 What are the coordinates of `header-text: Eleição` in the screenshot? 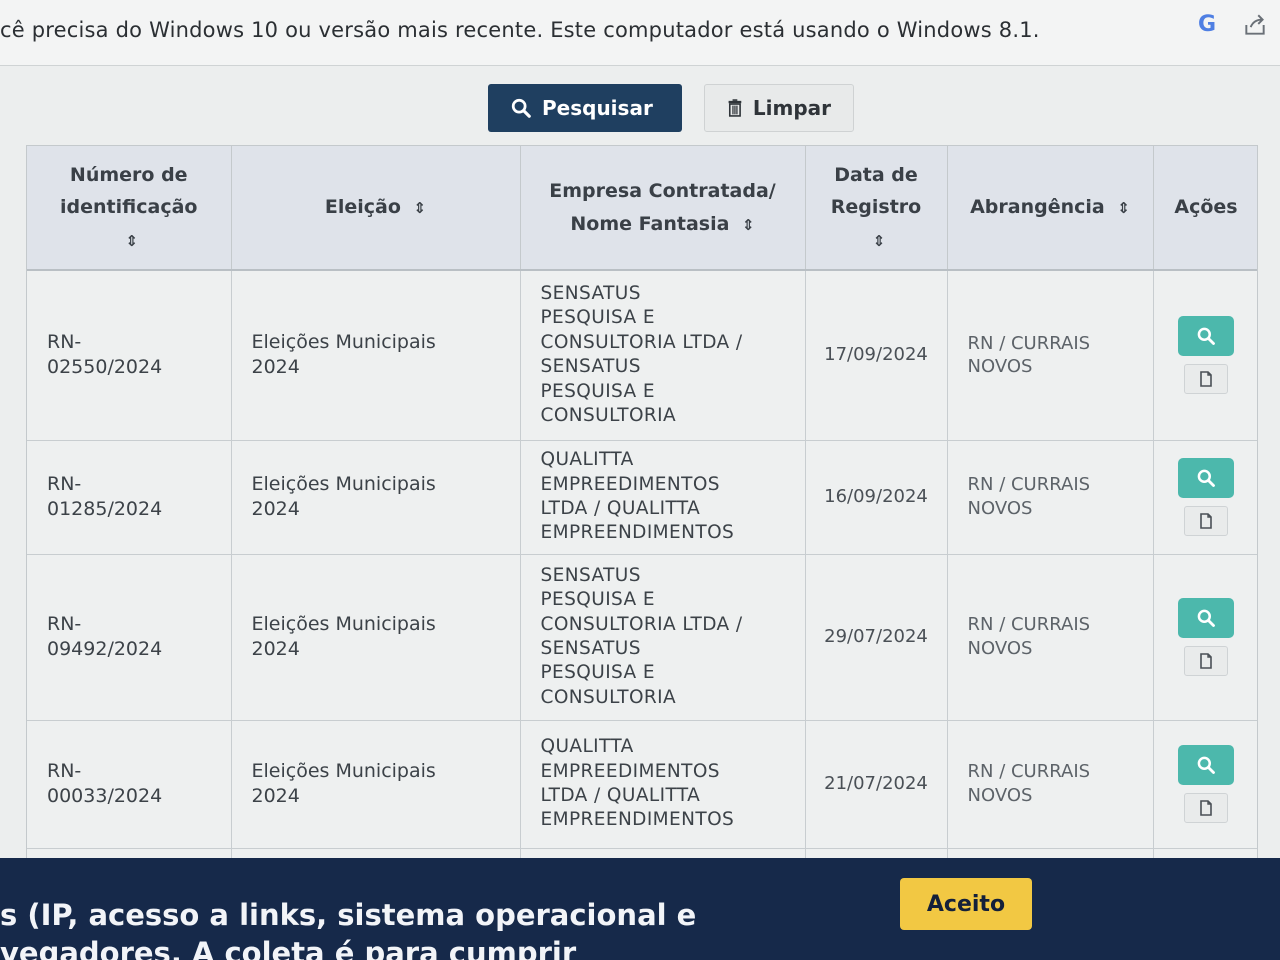 It's located at (362, 207).